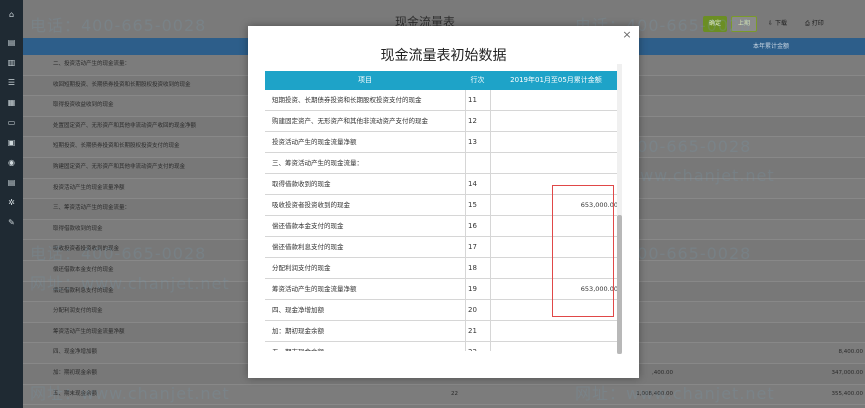 This screenshot has height=408, width=865. What do you see at coordinates (11, 14) in the screenshot?
I see `home-icon: ⌂` at bounding box center [11, 14].